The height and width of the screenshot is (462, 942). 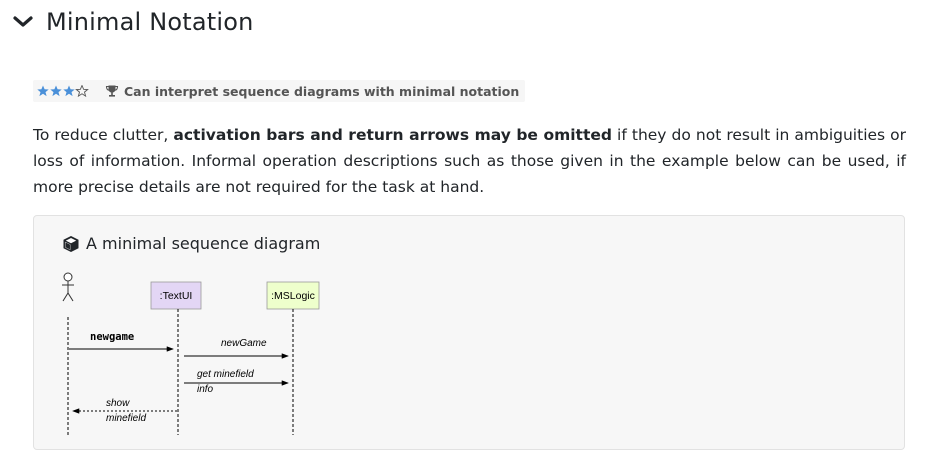 I want to click on lifeline-label-textui: :TextUI, so click(x=176, y=296).